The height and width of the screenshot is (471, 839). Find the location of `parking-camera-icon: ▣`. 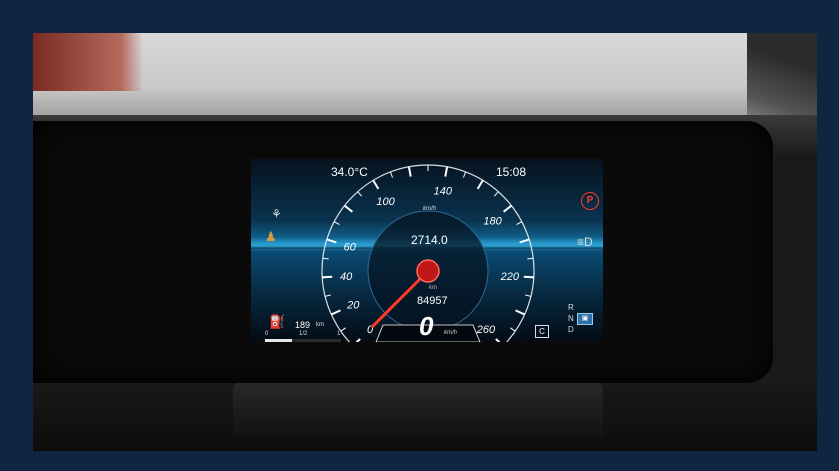

parking-camera-icon: ▣ is located at coordinates (585, 319).